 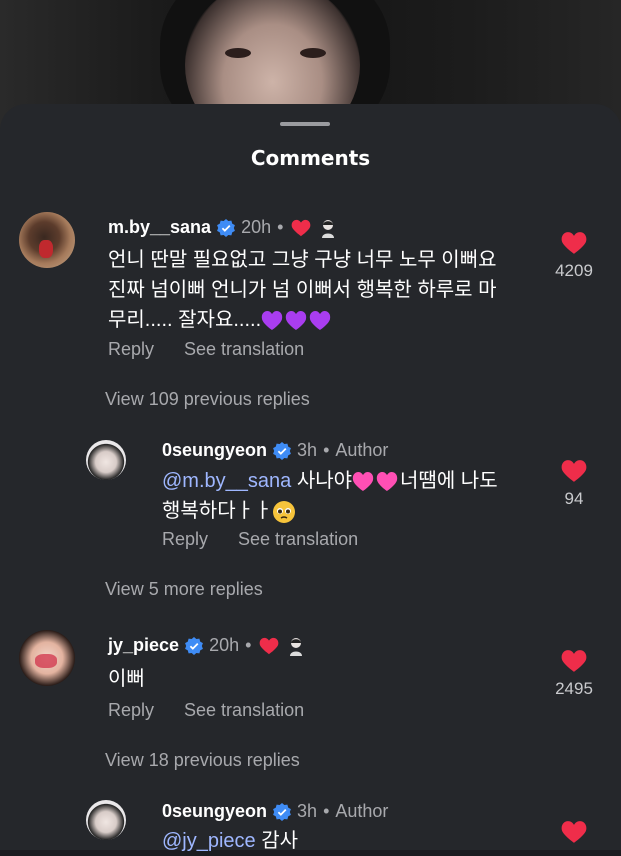 I want to click on view-replies-link: View 5 more replies, so click(x=184, y=589).